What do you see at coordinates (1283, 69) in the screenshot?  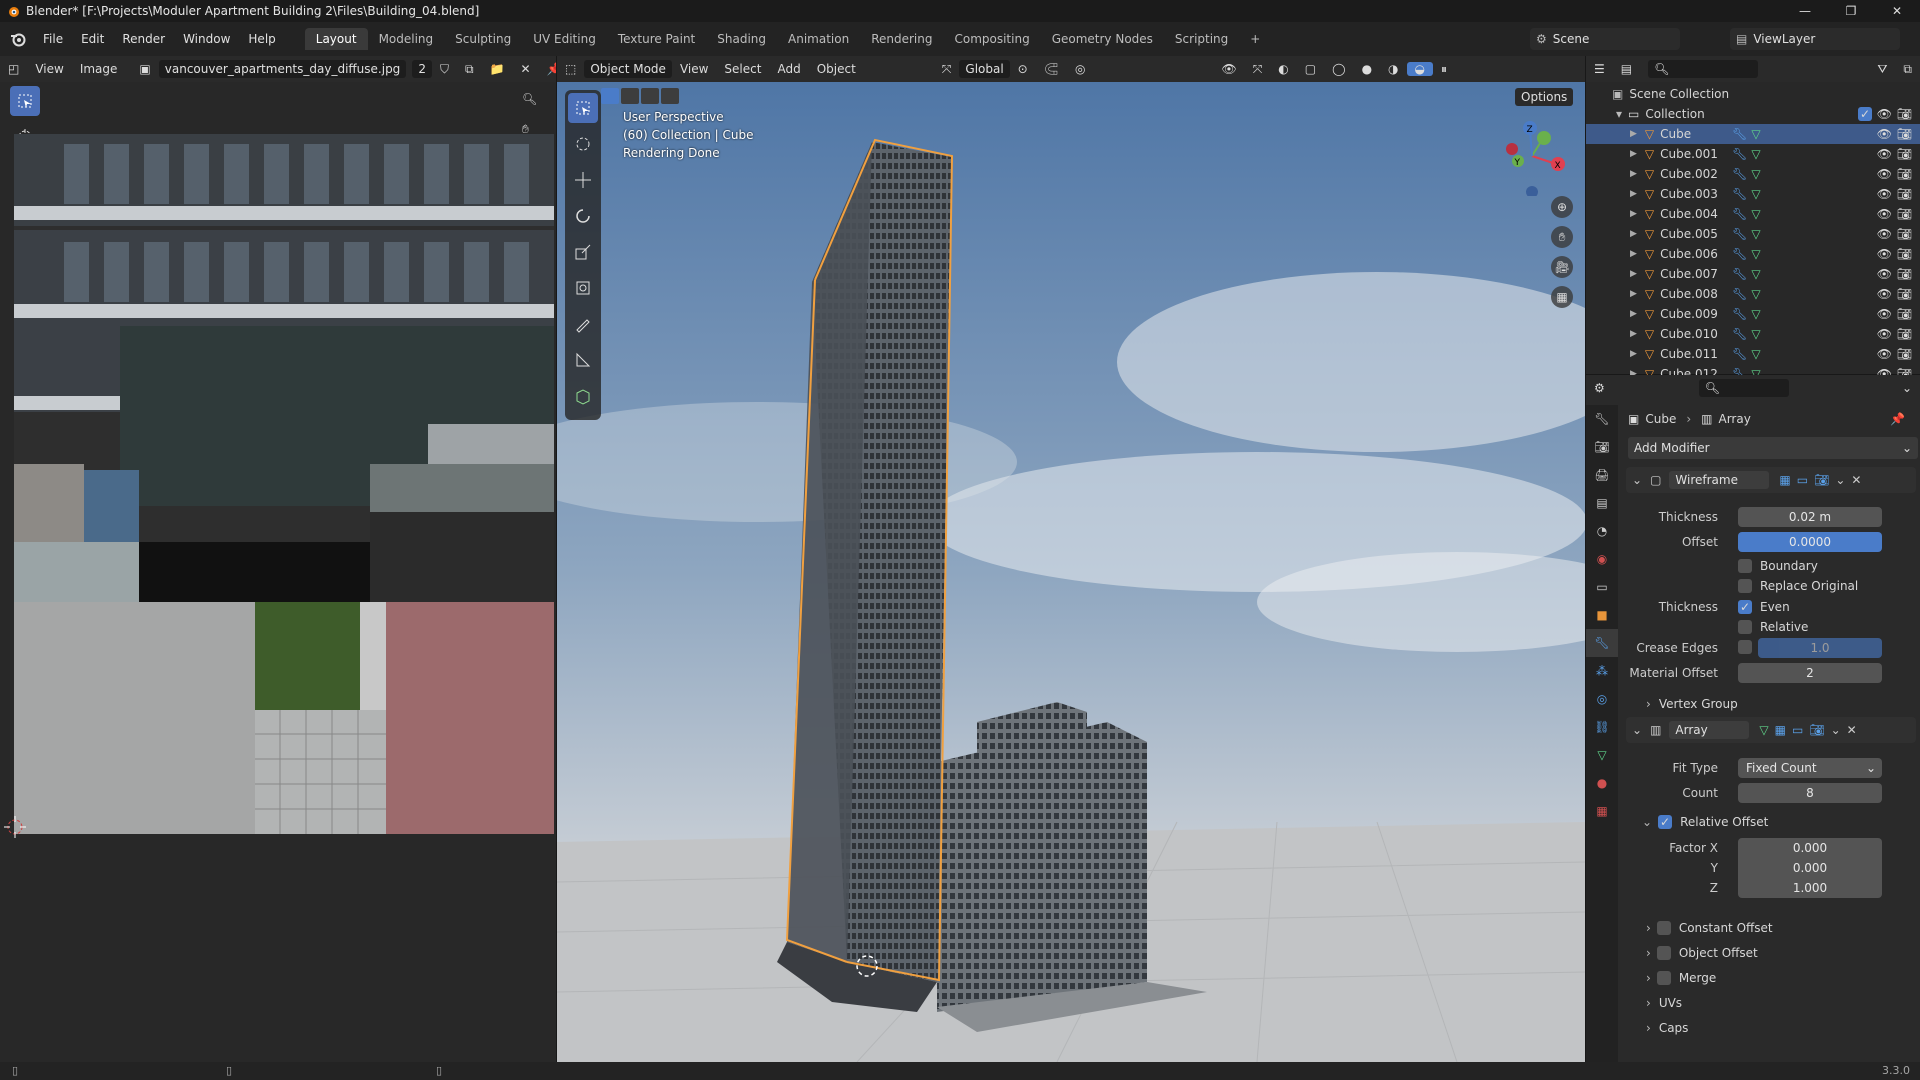 I see `overlay-toggle-icon: ◐` at bounding box center [1283, 69].